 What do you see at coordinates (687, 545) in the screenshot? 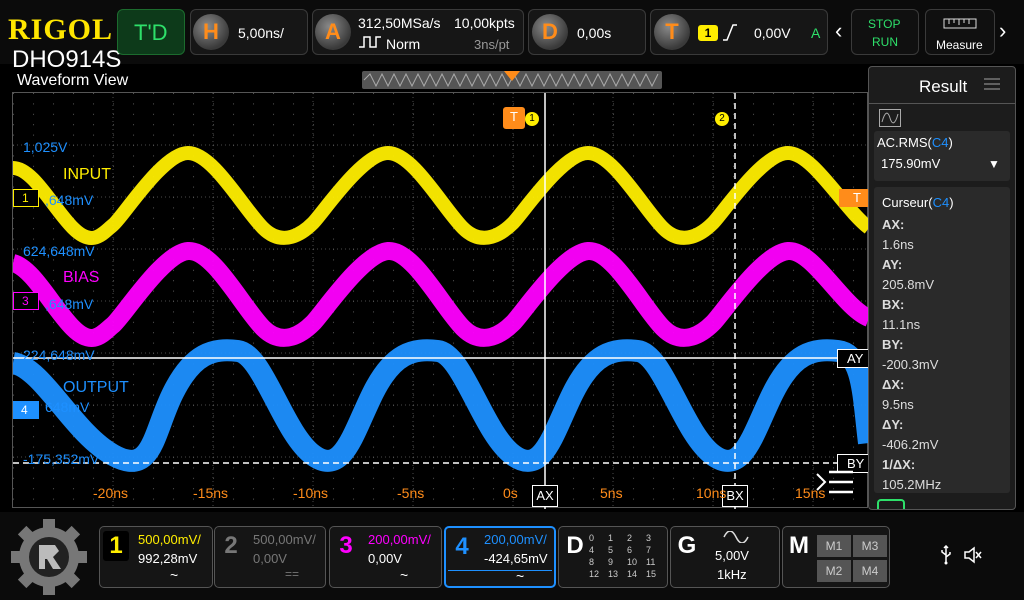
I see `generator-label: G` at bounding box center [687, 545].